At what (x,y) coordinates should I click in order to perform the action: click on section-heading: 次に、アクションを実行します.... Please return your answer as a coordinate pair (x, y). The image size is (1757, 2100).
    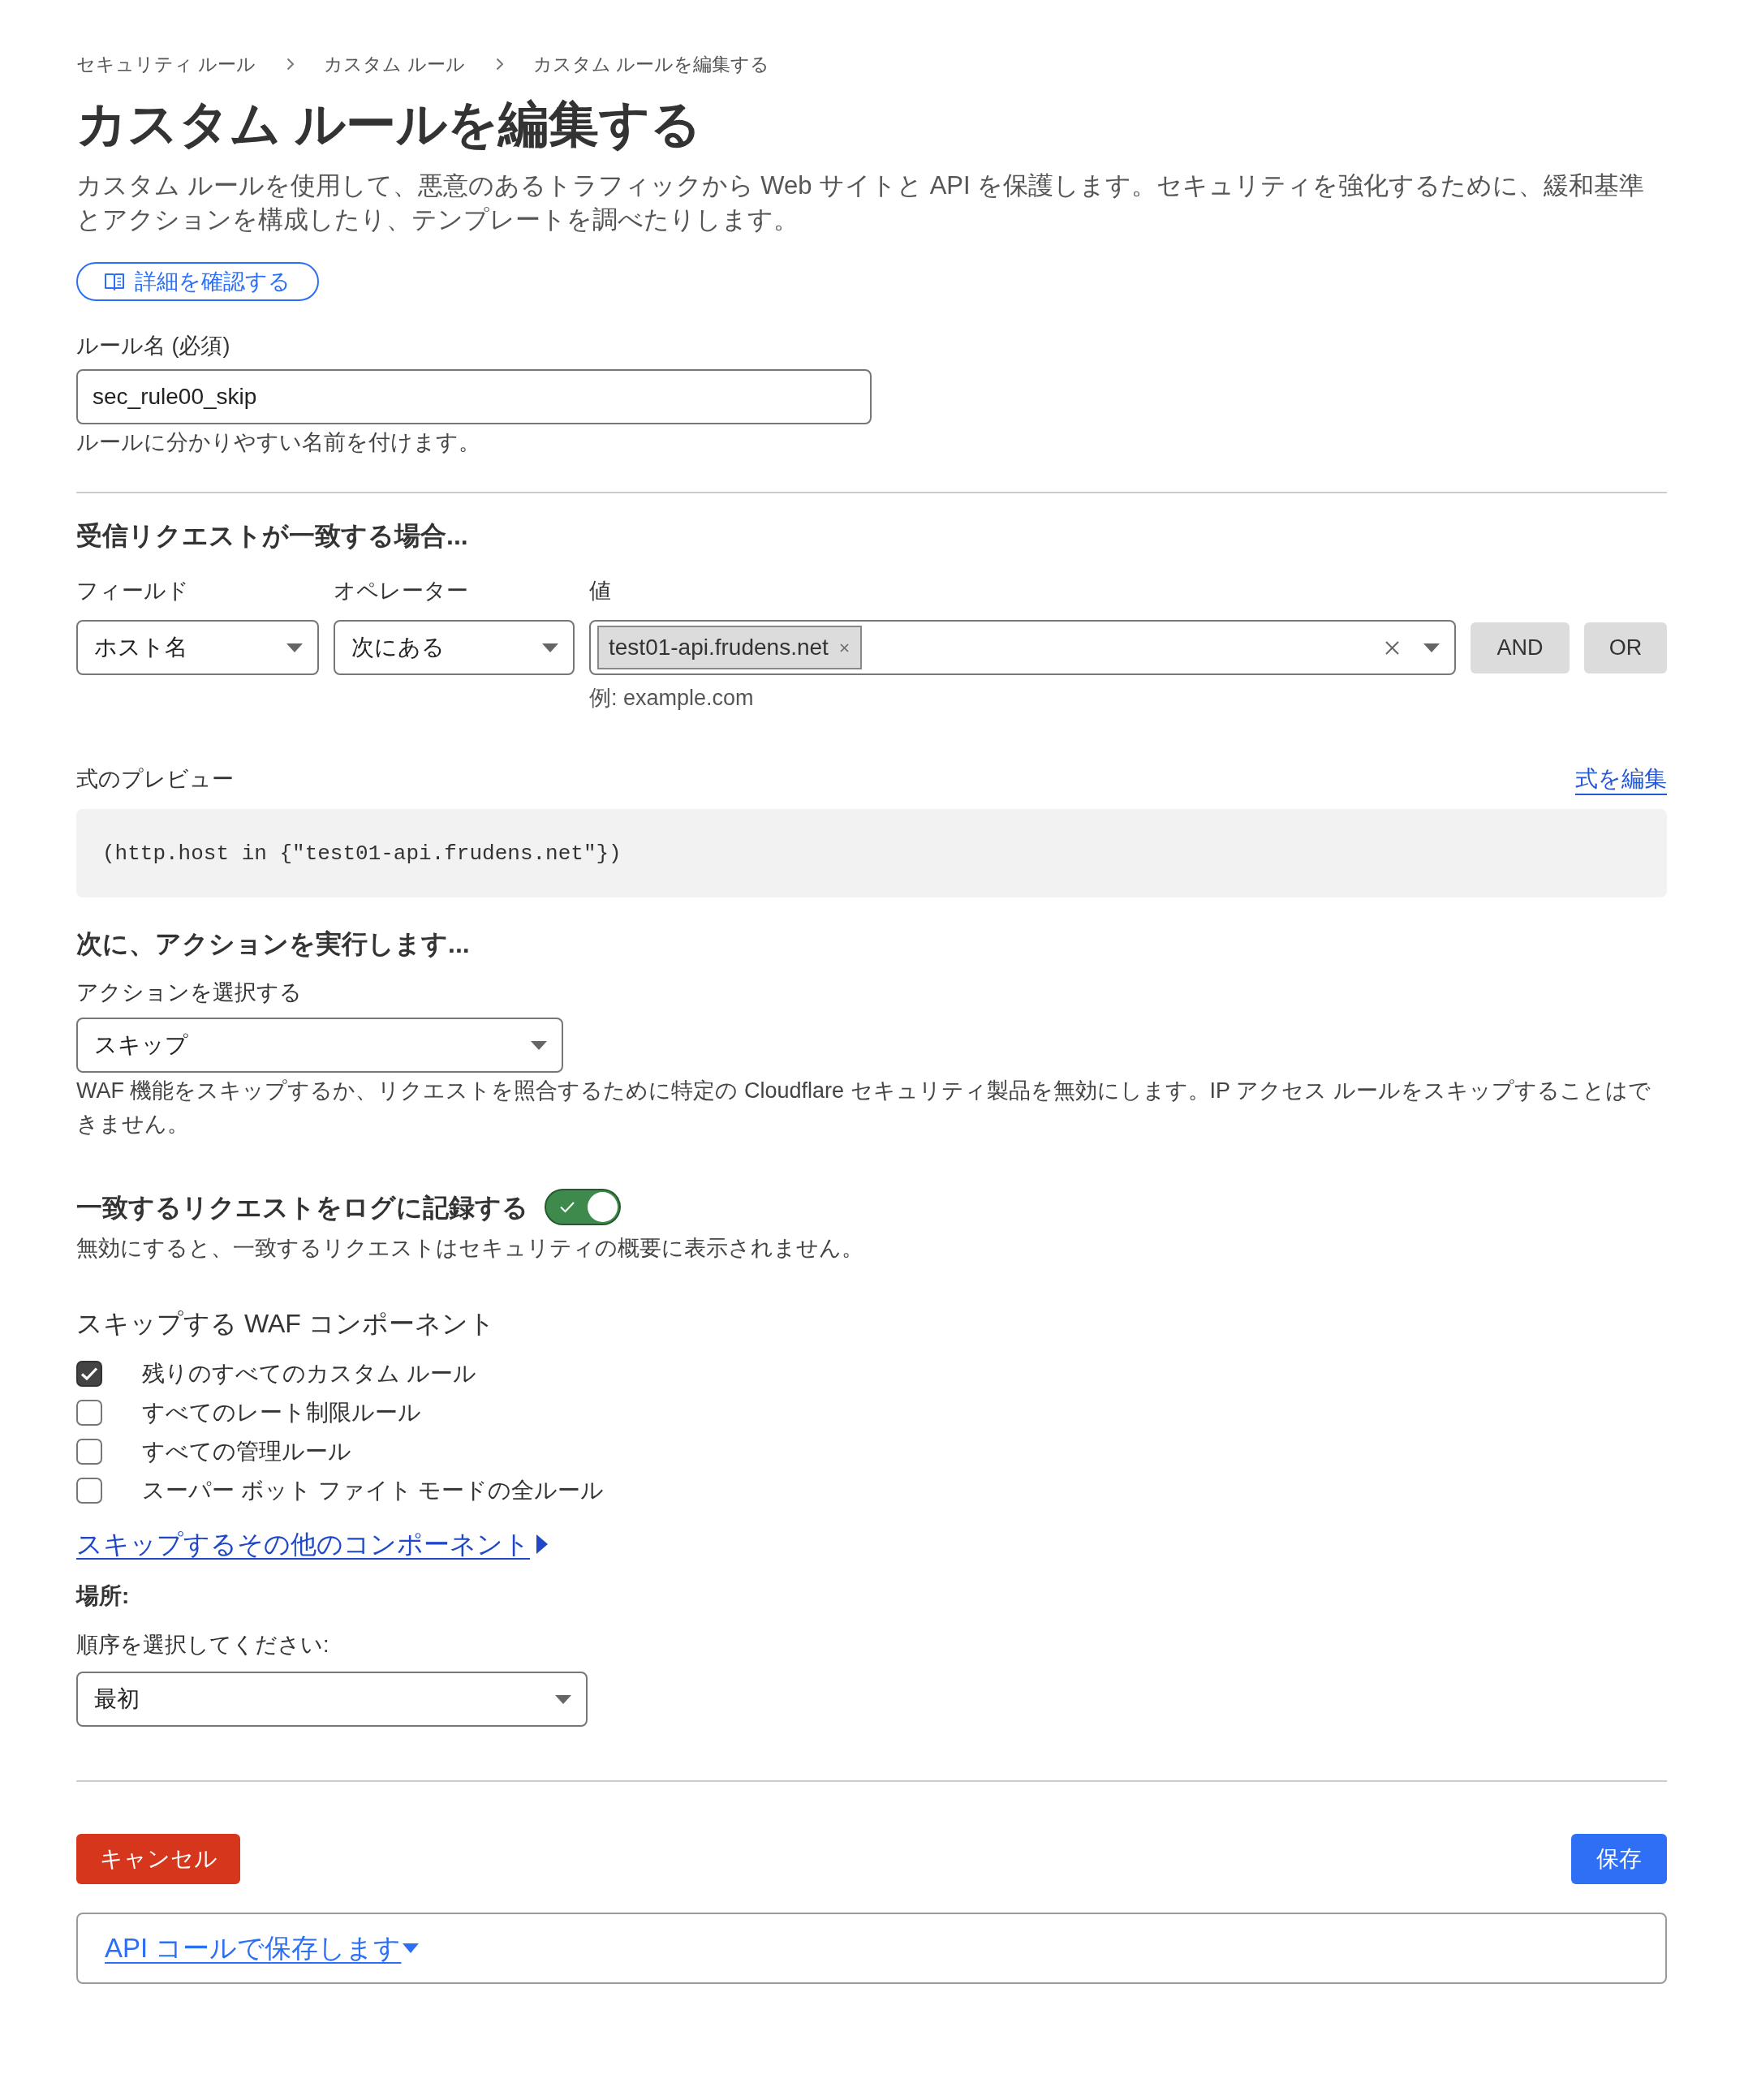
    Looking at the image, I should click on (273, 944).